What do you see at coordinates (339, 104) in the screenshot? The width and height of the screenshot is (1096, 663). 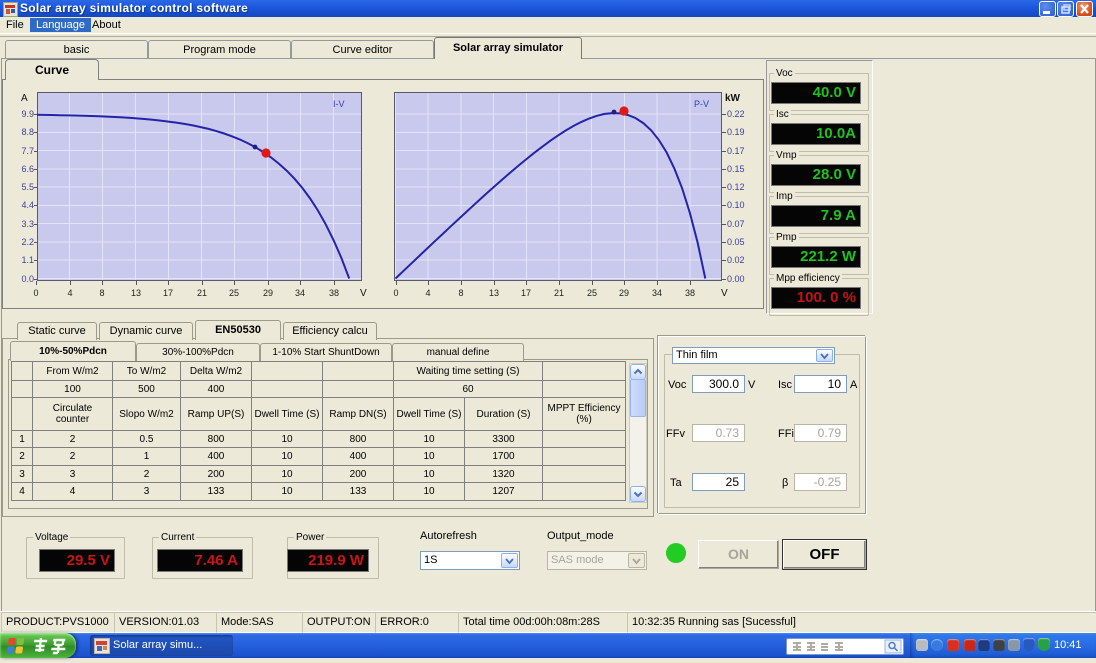 I see `svg-text: I-V` at bounding box center [339, 104].